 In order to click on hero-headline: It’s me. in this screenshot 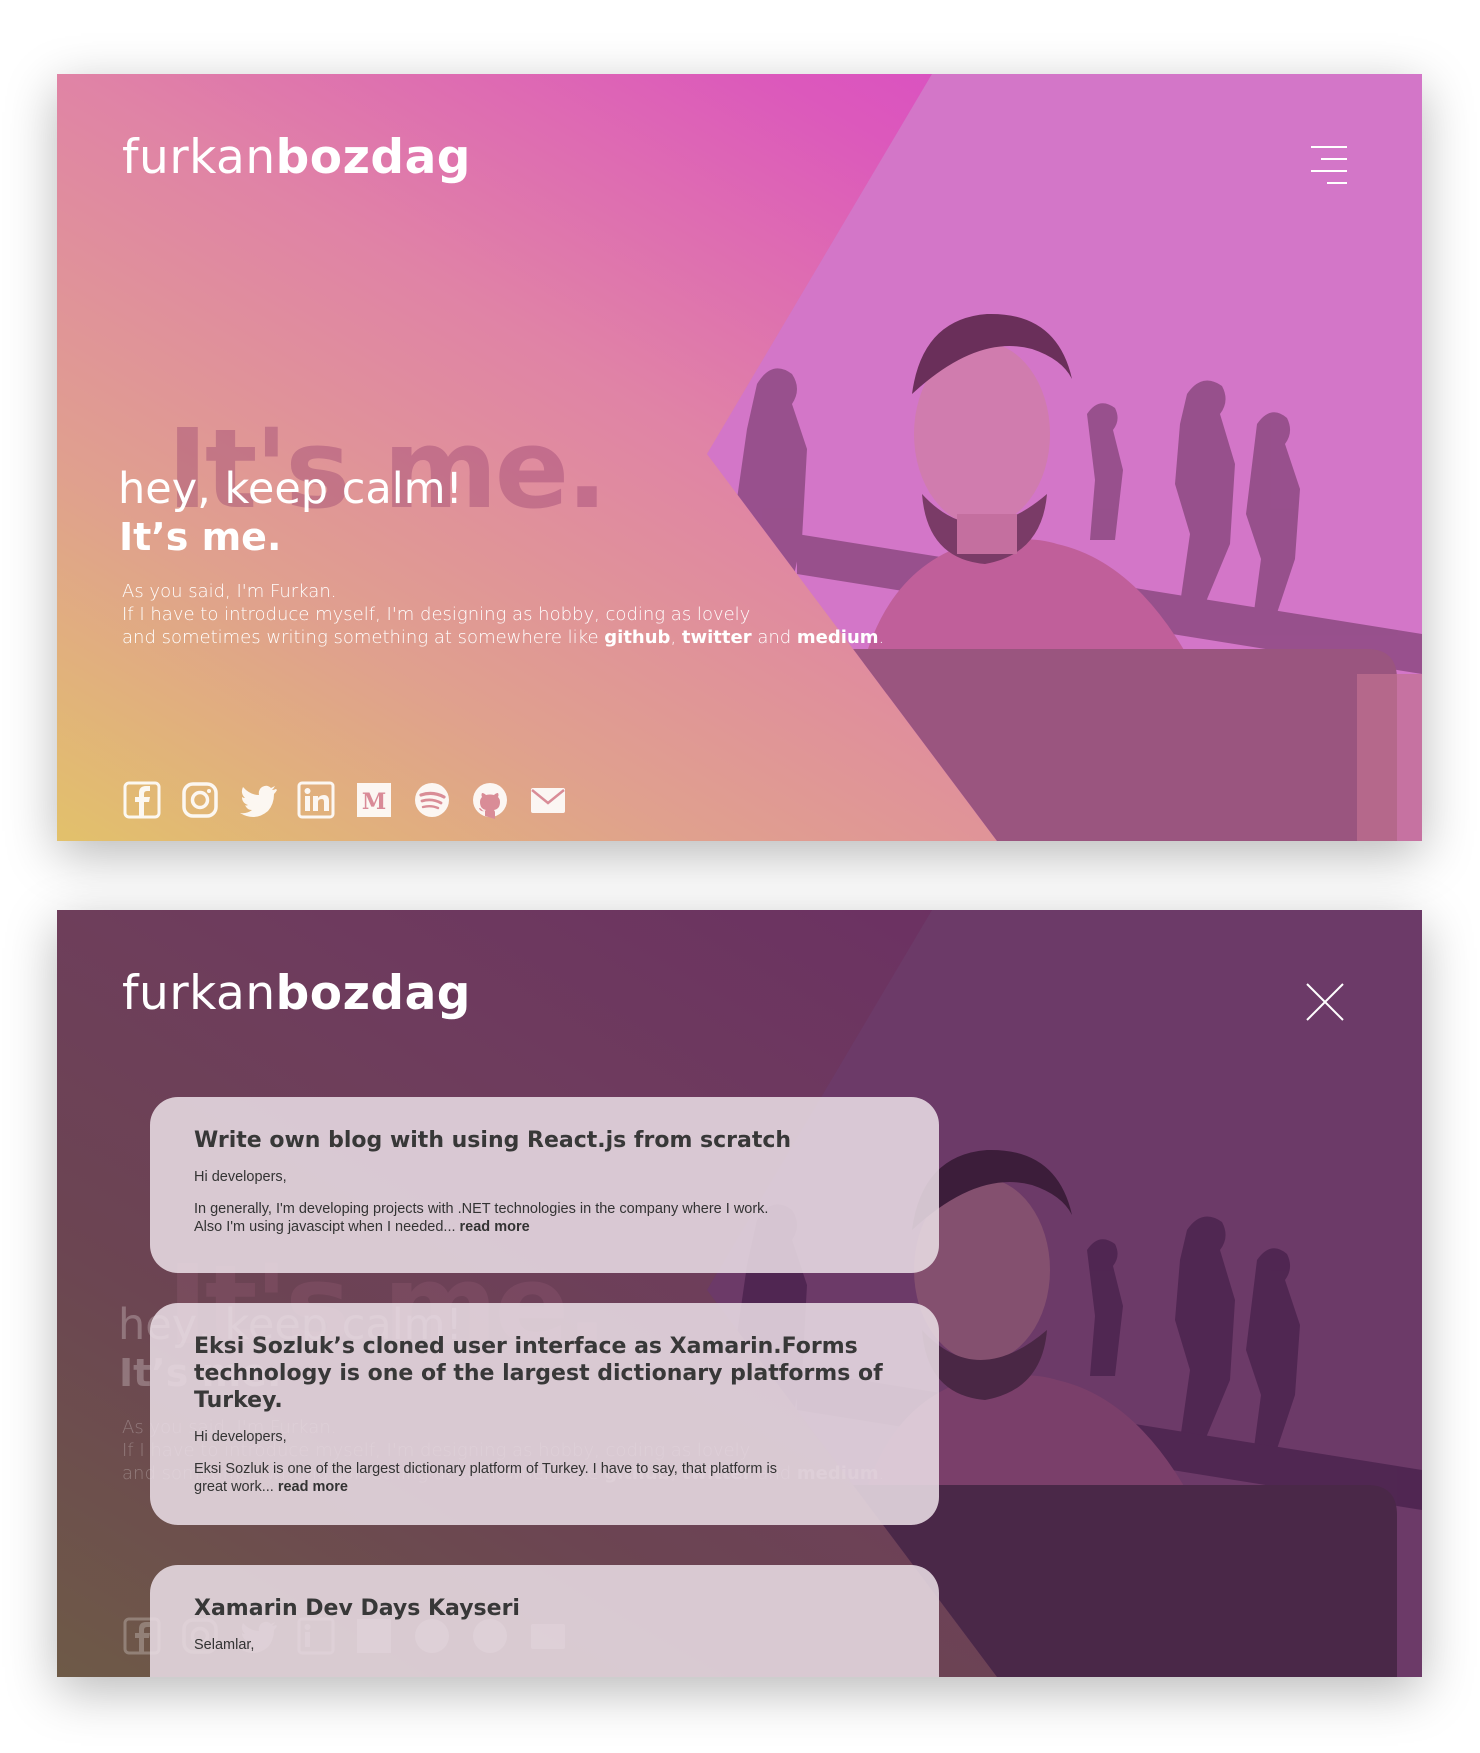, I will do `click(200, 537)`.